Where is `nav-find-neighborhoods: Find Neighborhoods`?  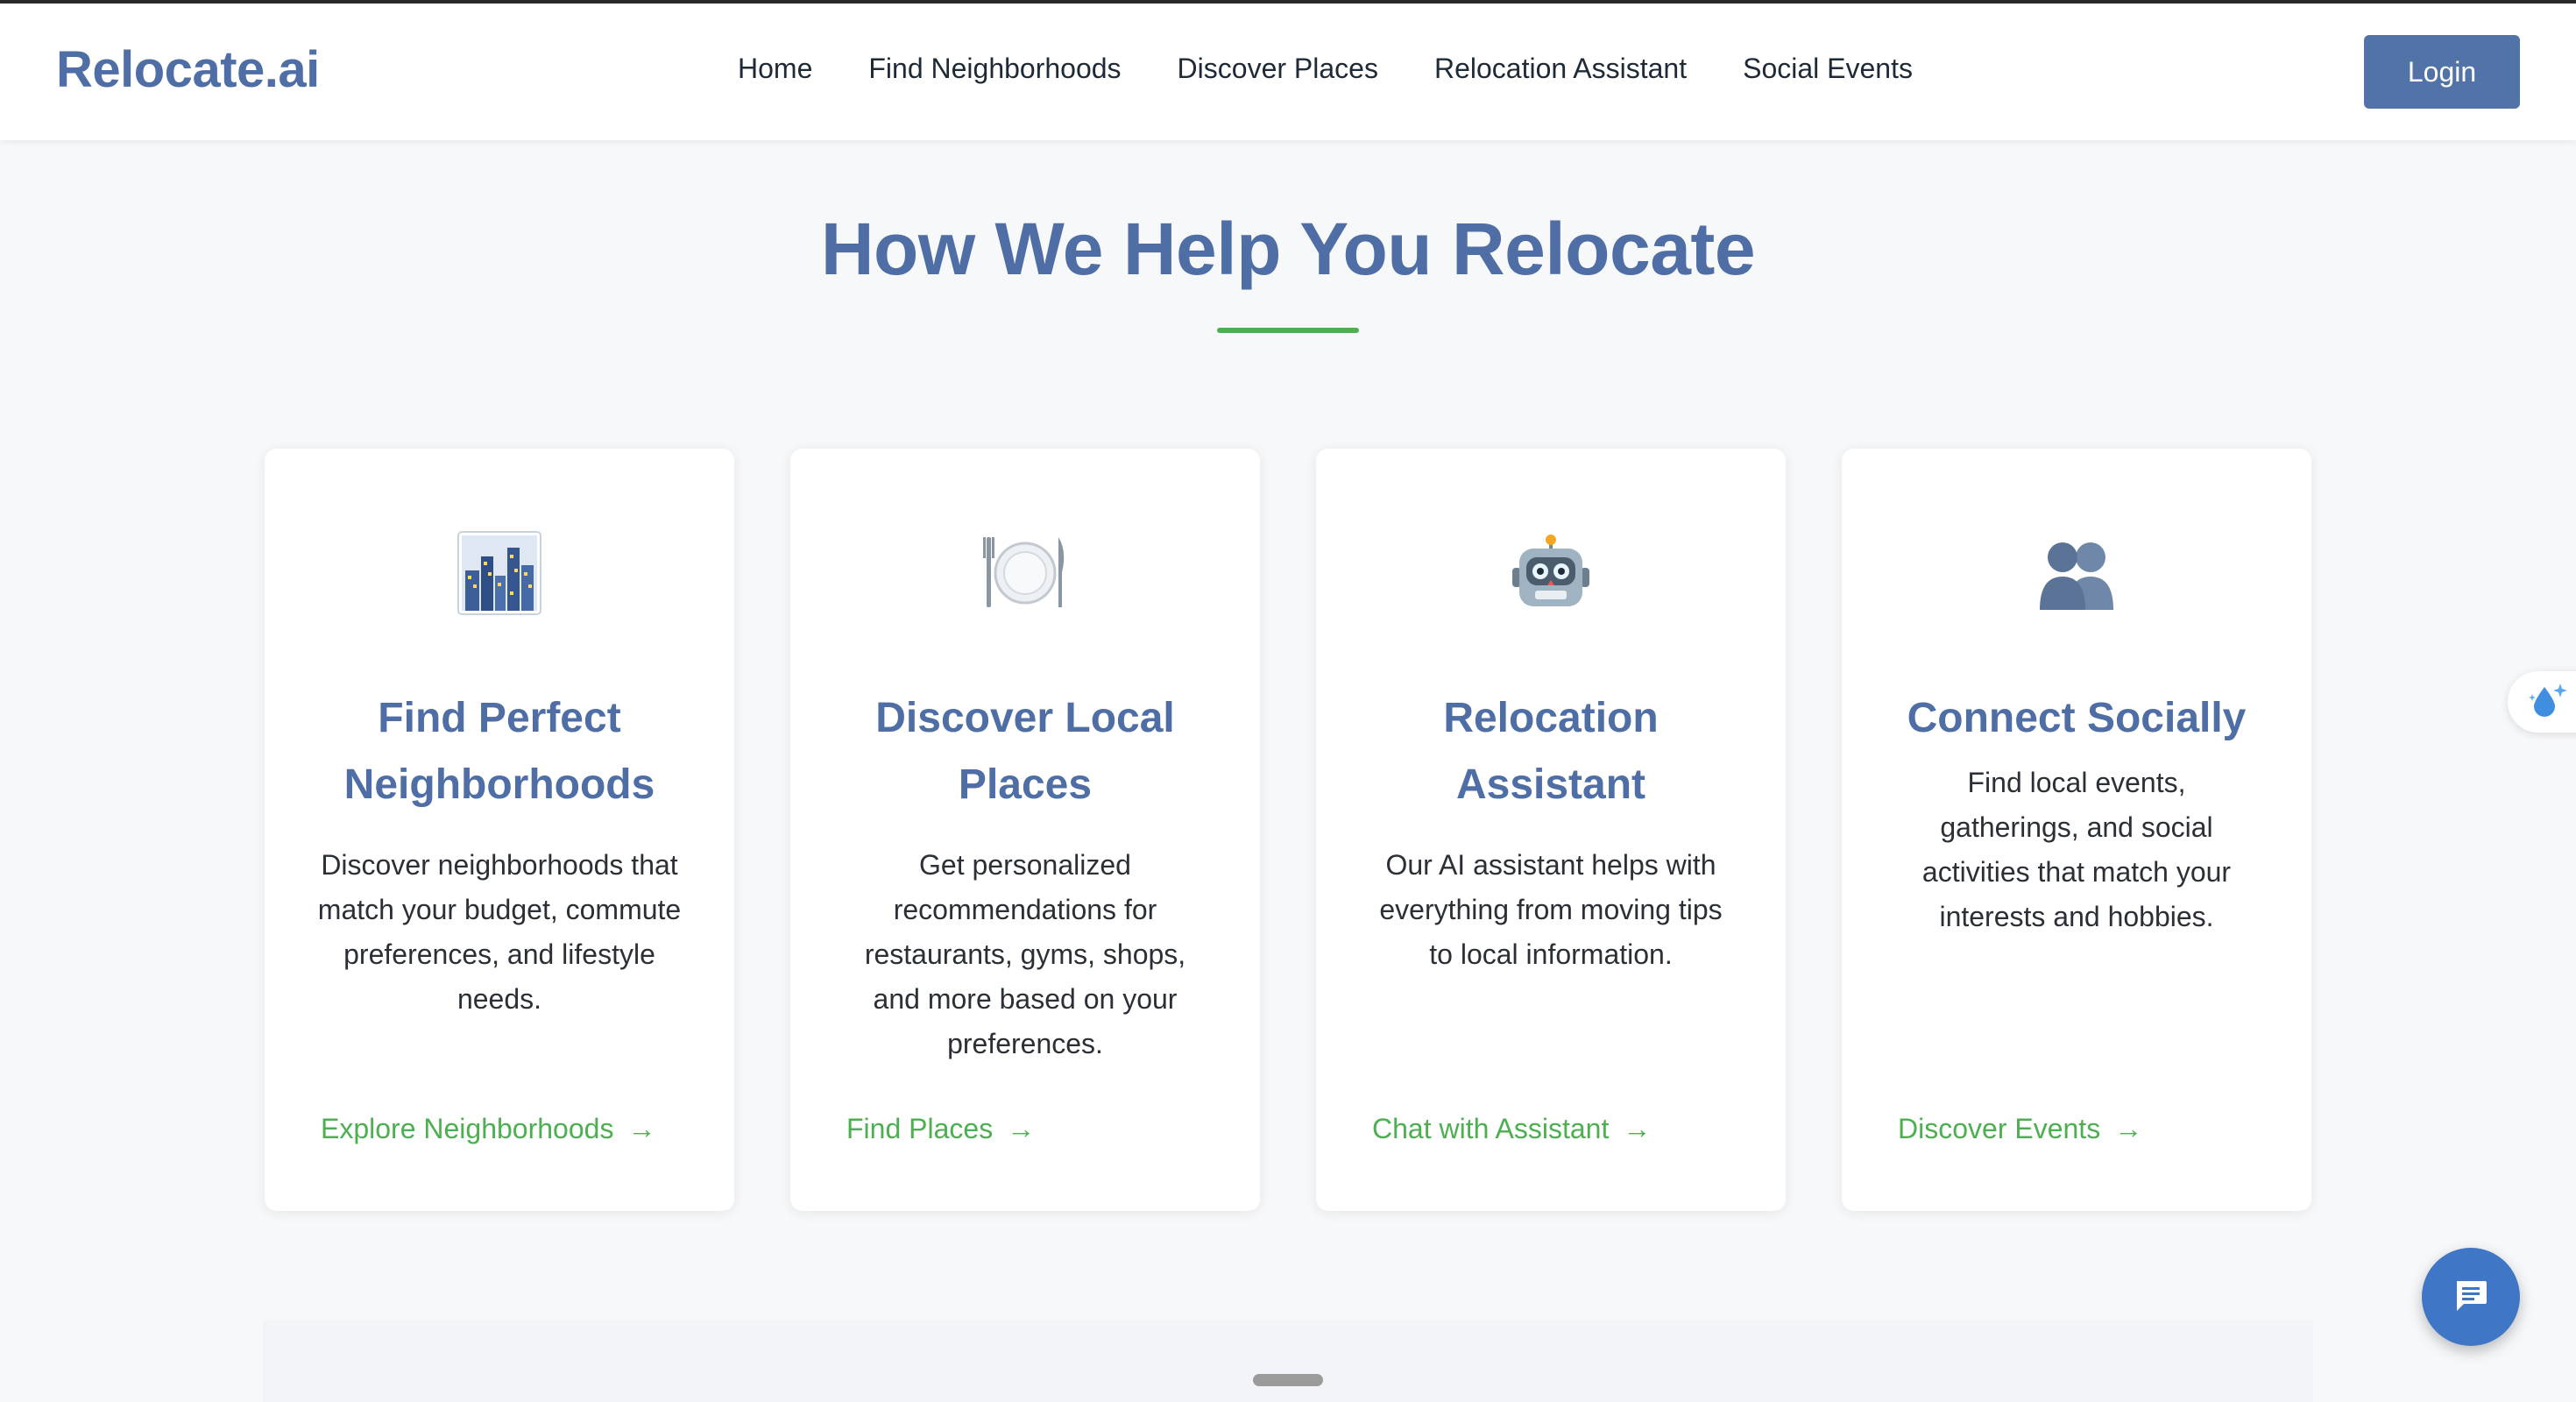
nav-find-neighborhoods: Find Neighborhoods is located at coordinates (994, 69).